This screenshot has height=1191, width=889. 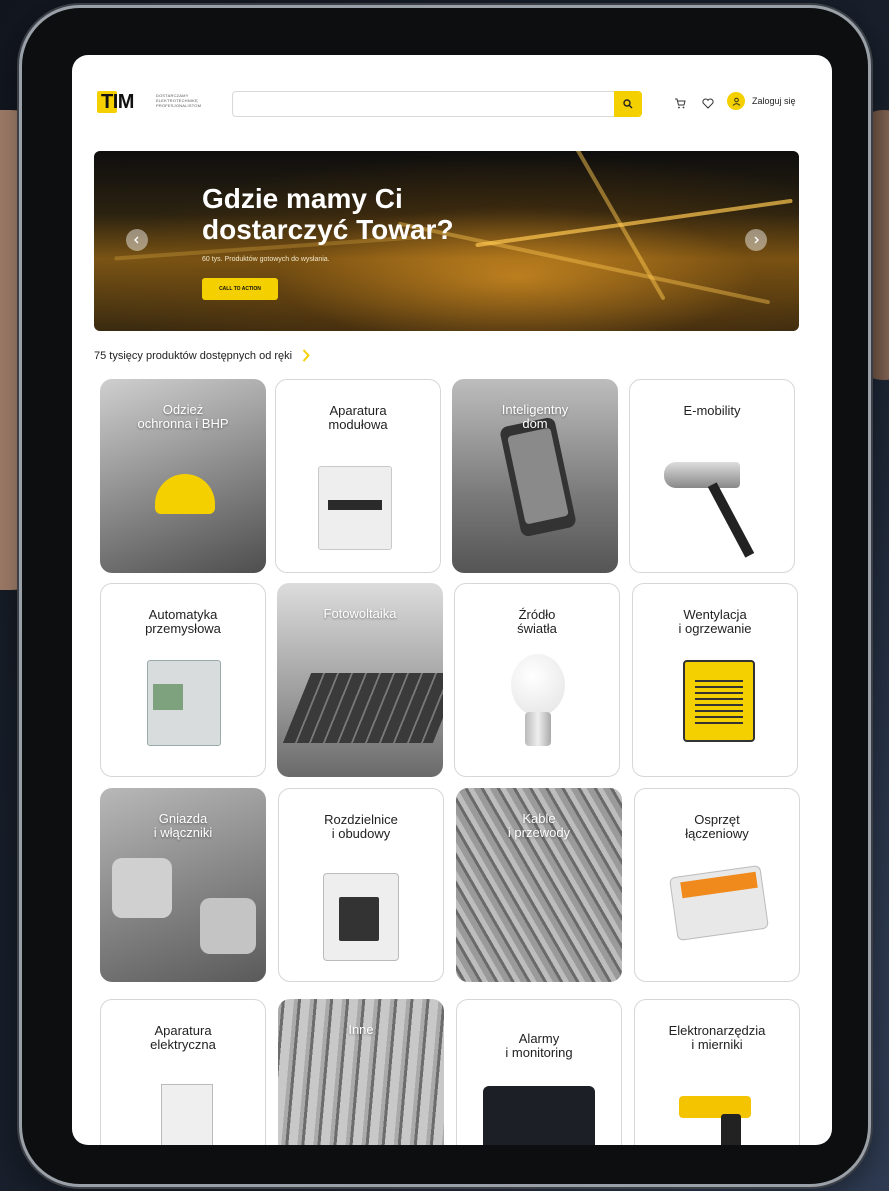 What do you see at coordinates (539, 885) in the screenshot?
I see `category-card-kable: Kable i przewody` at bounding box center [539, 885].